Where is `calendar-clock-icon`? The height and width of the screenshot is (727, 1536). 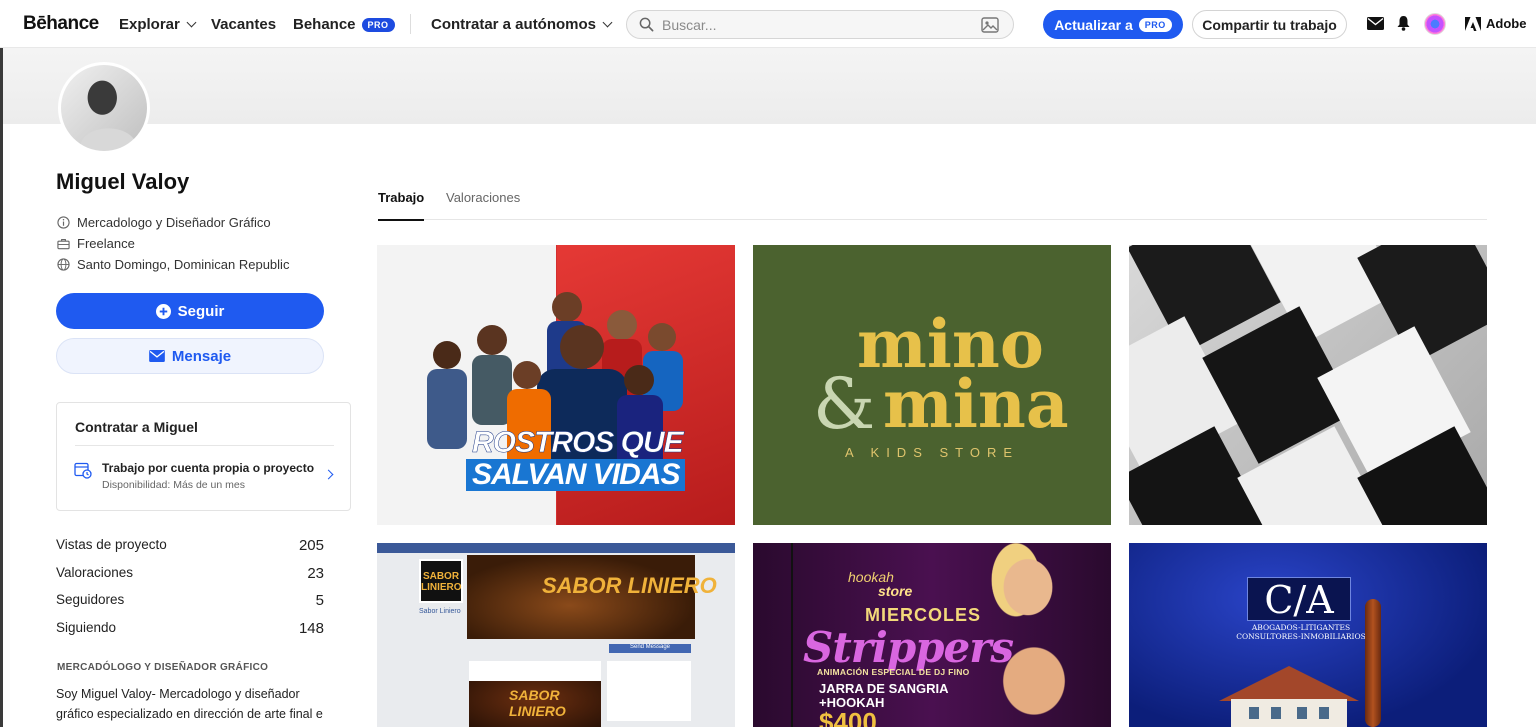 calendar-clock-icon is located at coordinates (83, 470).